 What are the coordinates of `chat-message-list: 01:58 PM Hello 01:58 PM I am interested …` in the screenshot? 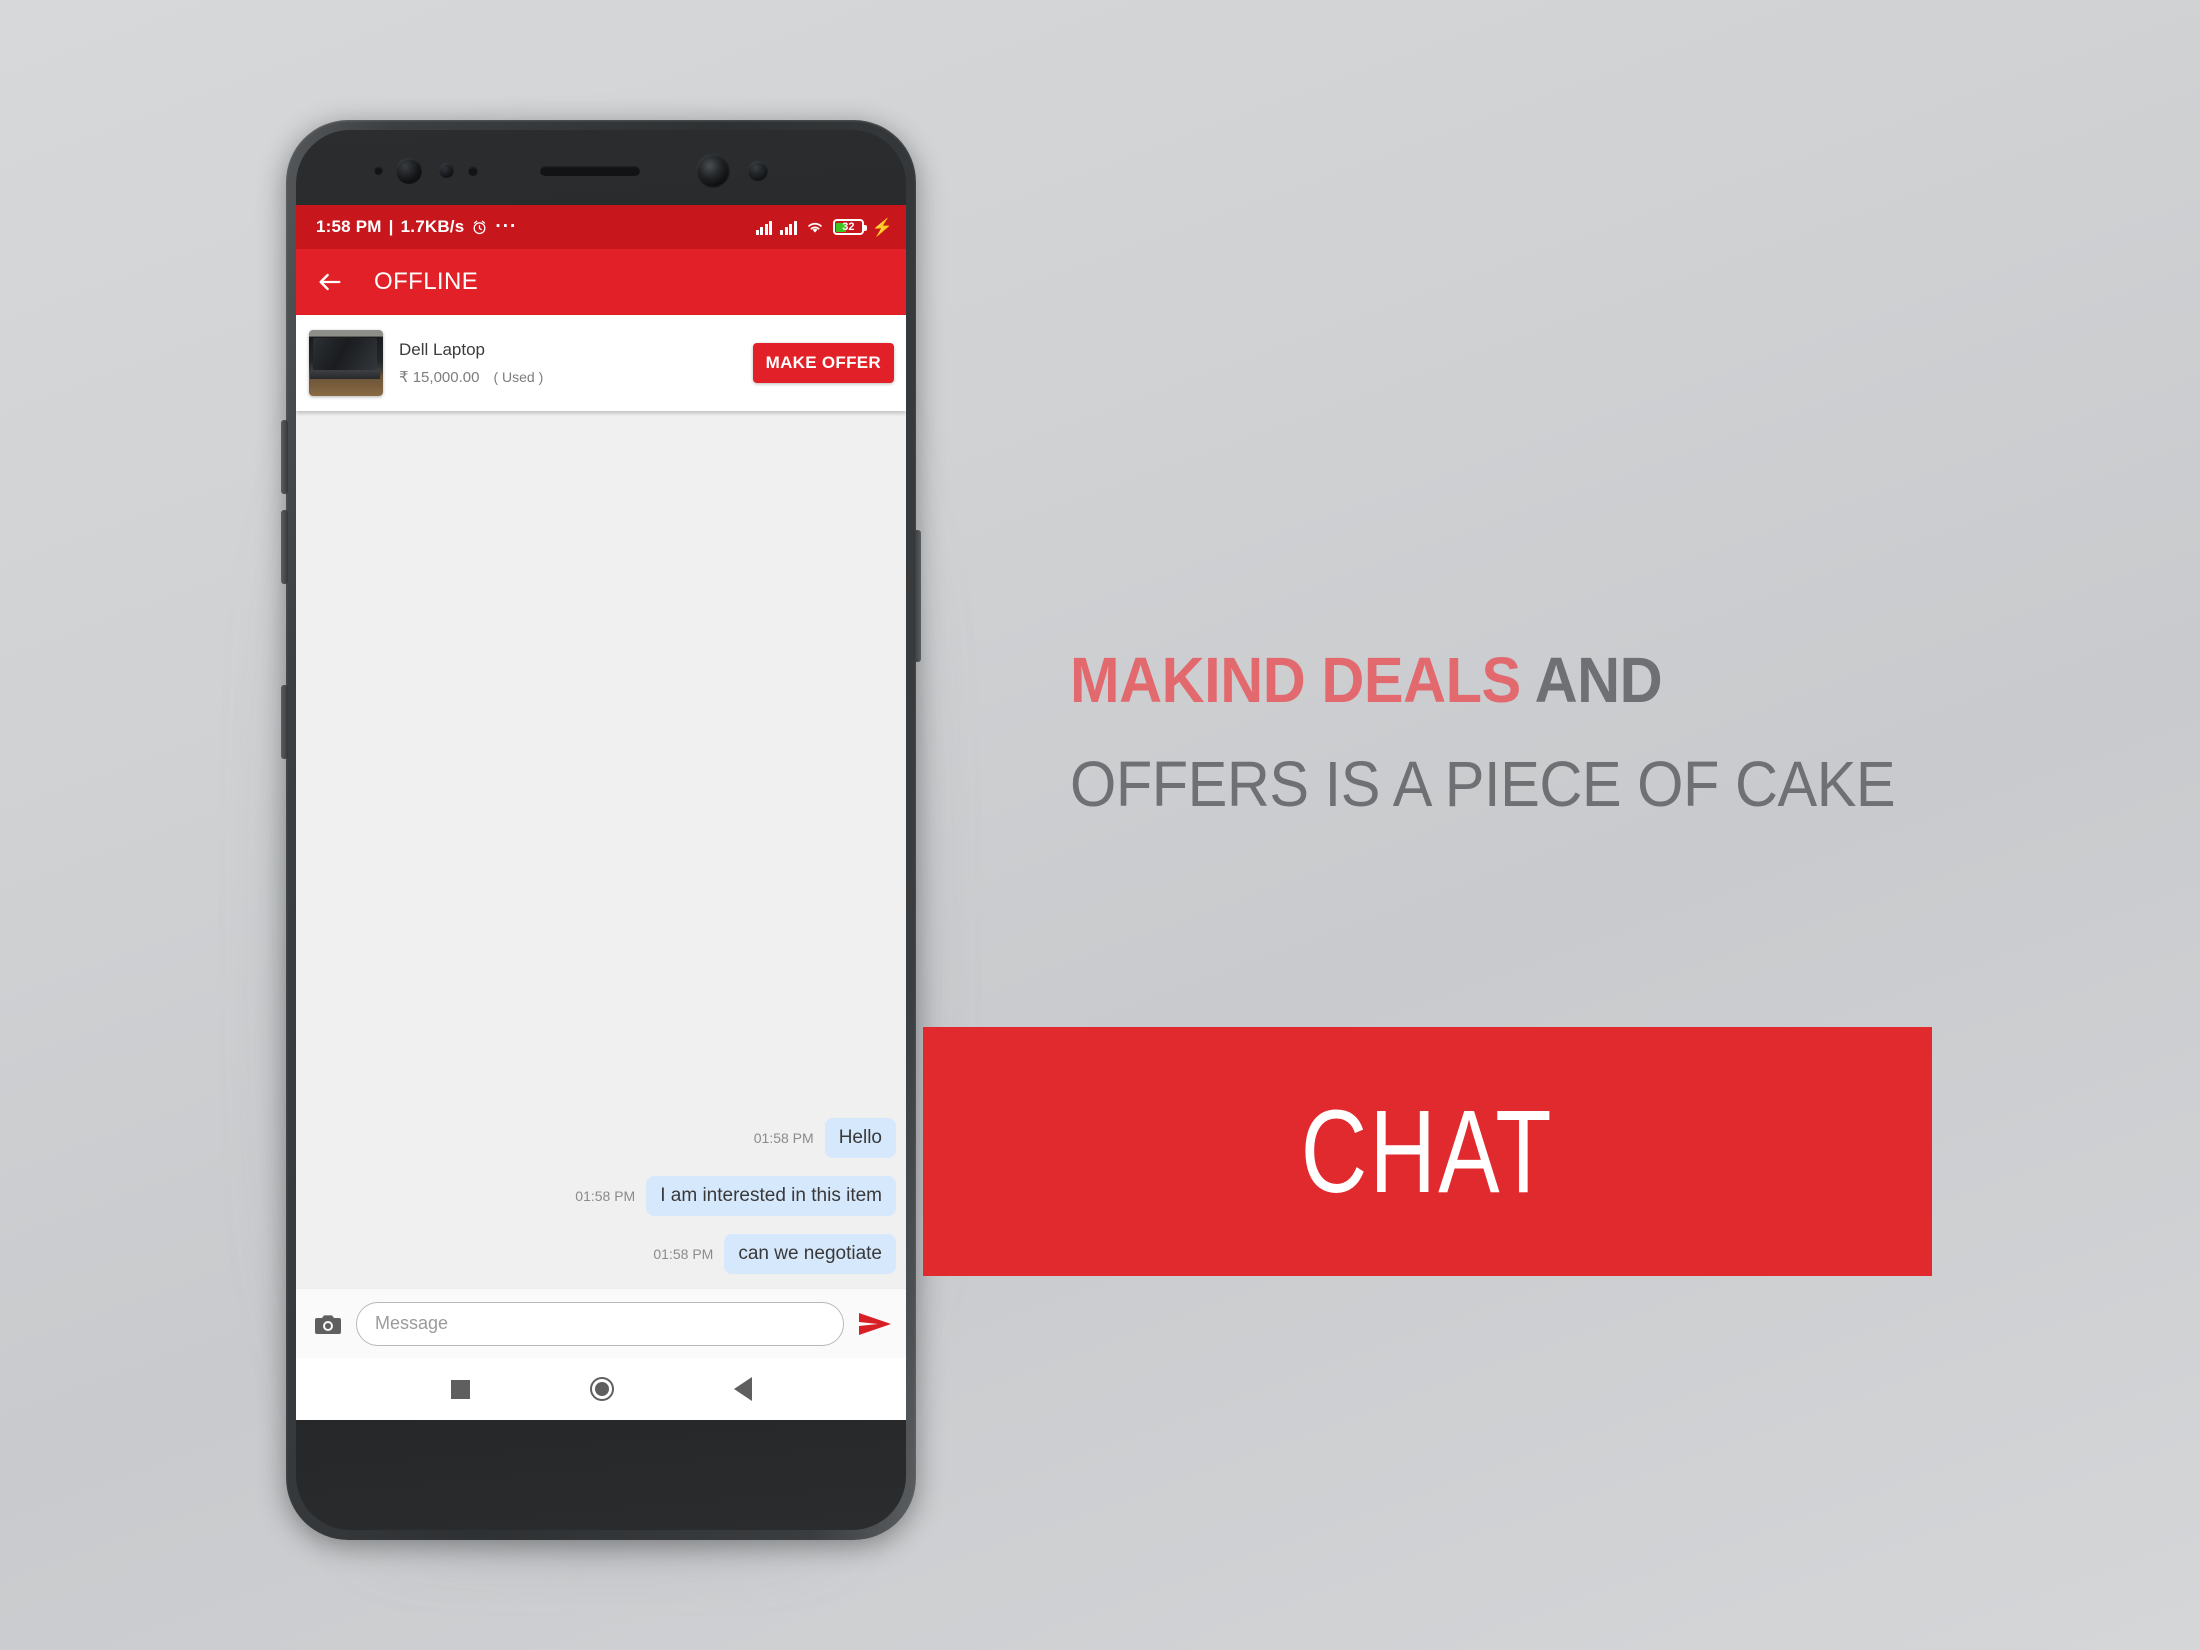 It's located at (601, 849).